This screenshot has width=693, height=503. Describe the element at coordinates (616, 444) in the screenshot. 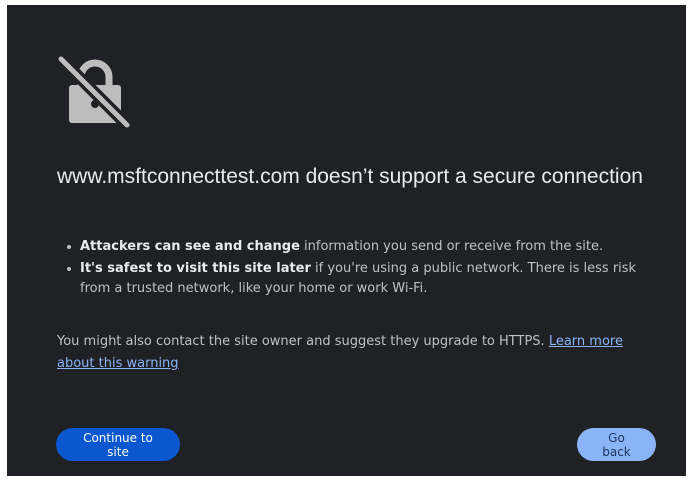

I see `go-back-button: Go back` at that location.